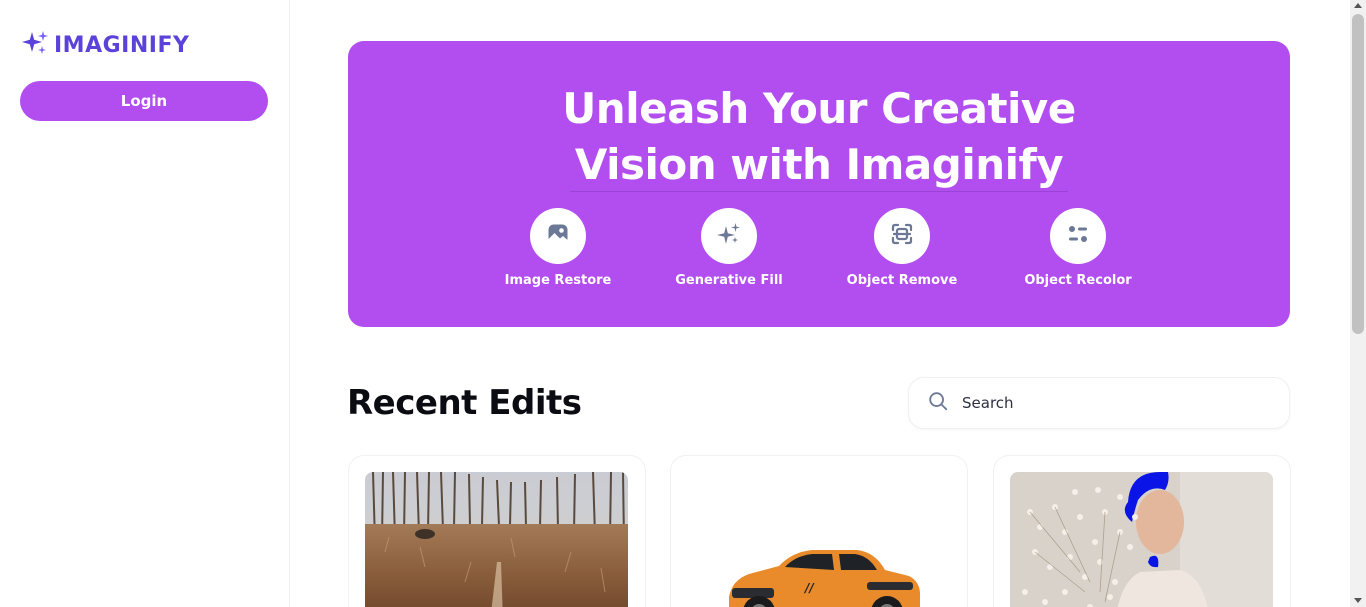 This screenshot has height=607, width=1366. Describe the element at coordinates (902, 280) in the screenshot. I see `tool-label: Object Remove` at that location.